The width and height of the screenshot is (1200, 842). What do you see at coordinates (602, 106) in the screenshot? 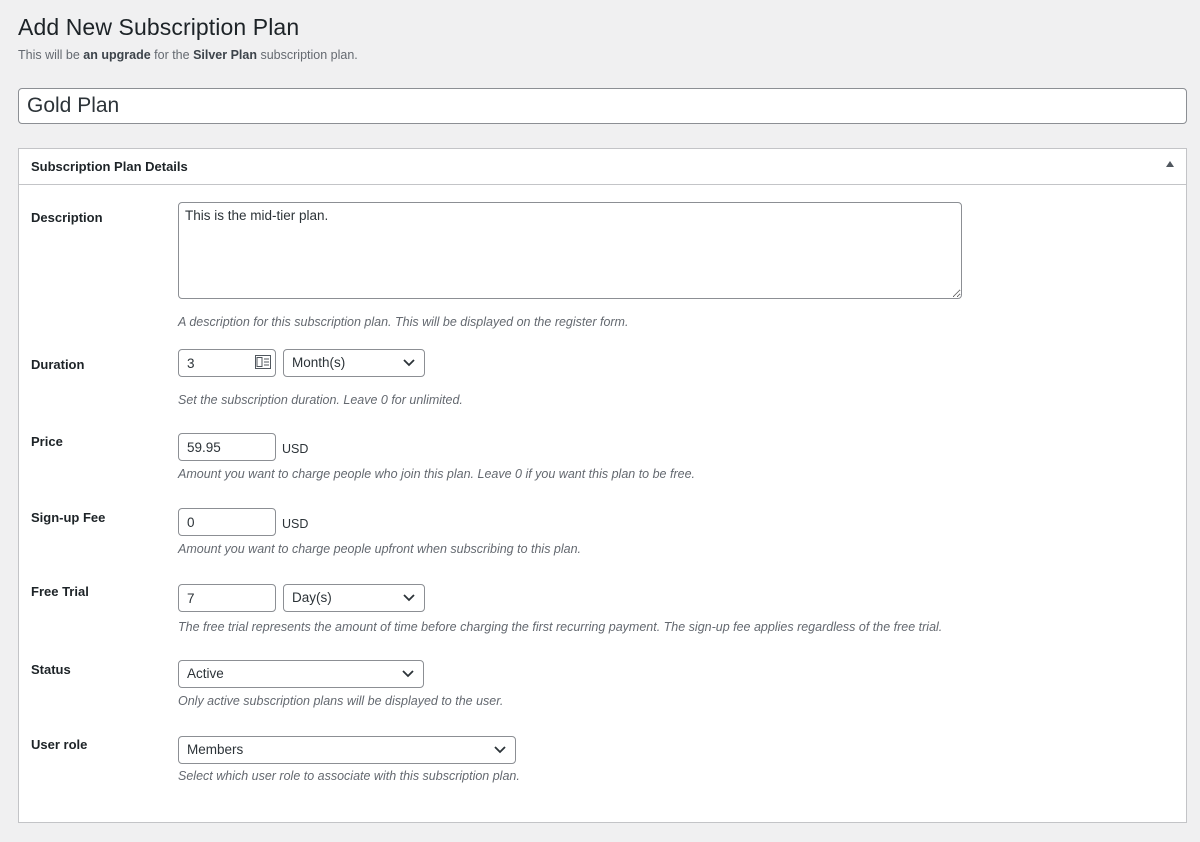
I see `plan-name-input` at bounding box center [602, 106].